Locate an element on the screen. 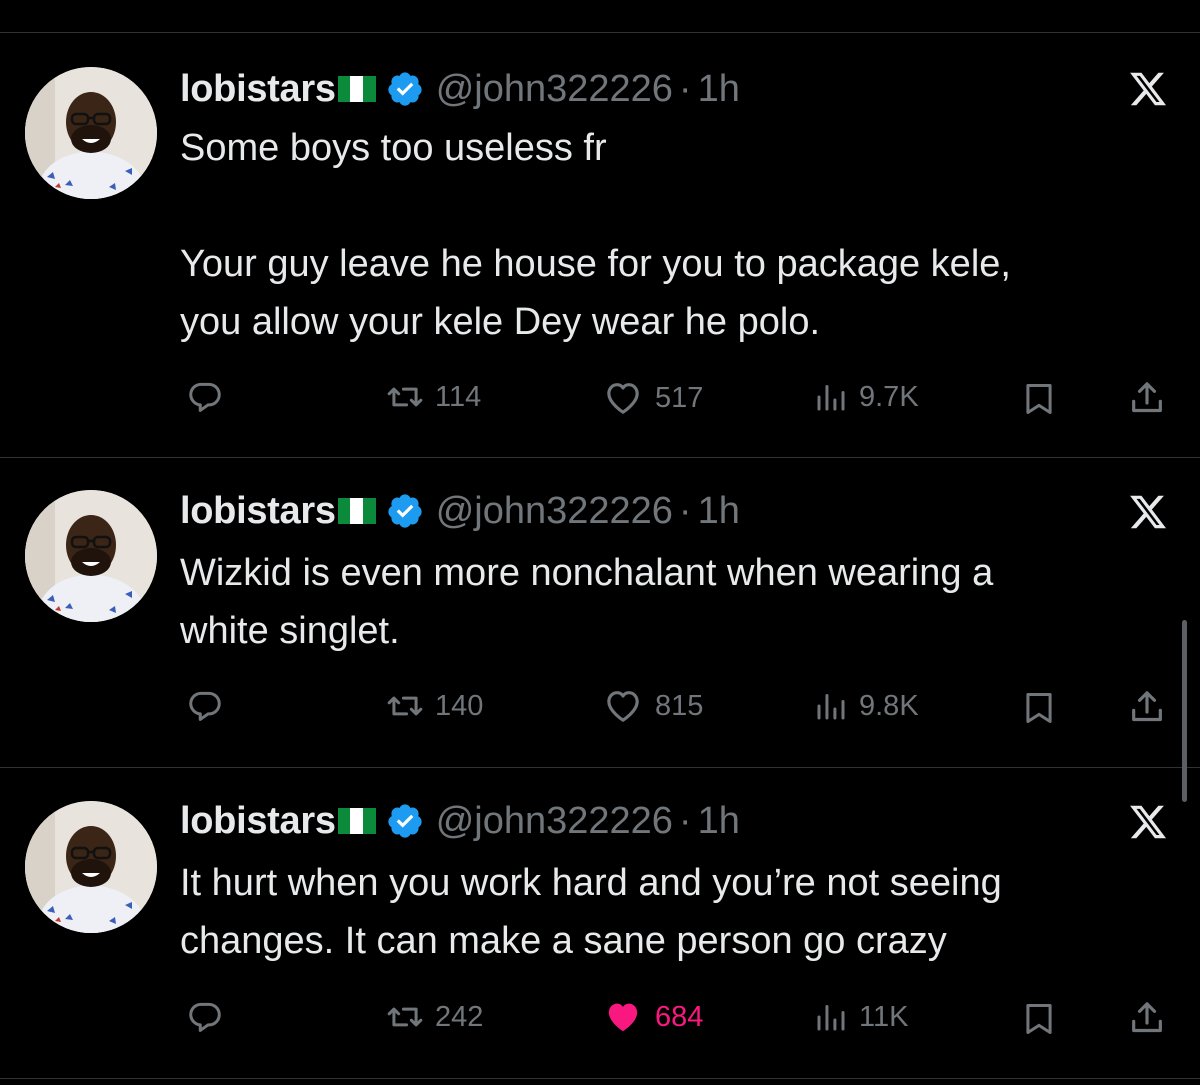 The height and width of the screenshot is (1085, 1200). heart-filled-icon is located at coordinates (623, 1017).